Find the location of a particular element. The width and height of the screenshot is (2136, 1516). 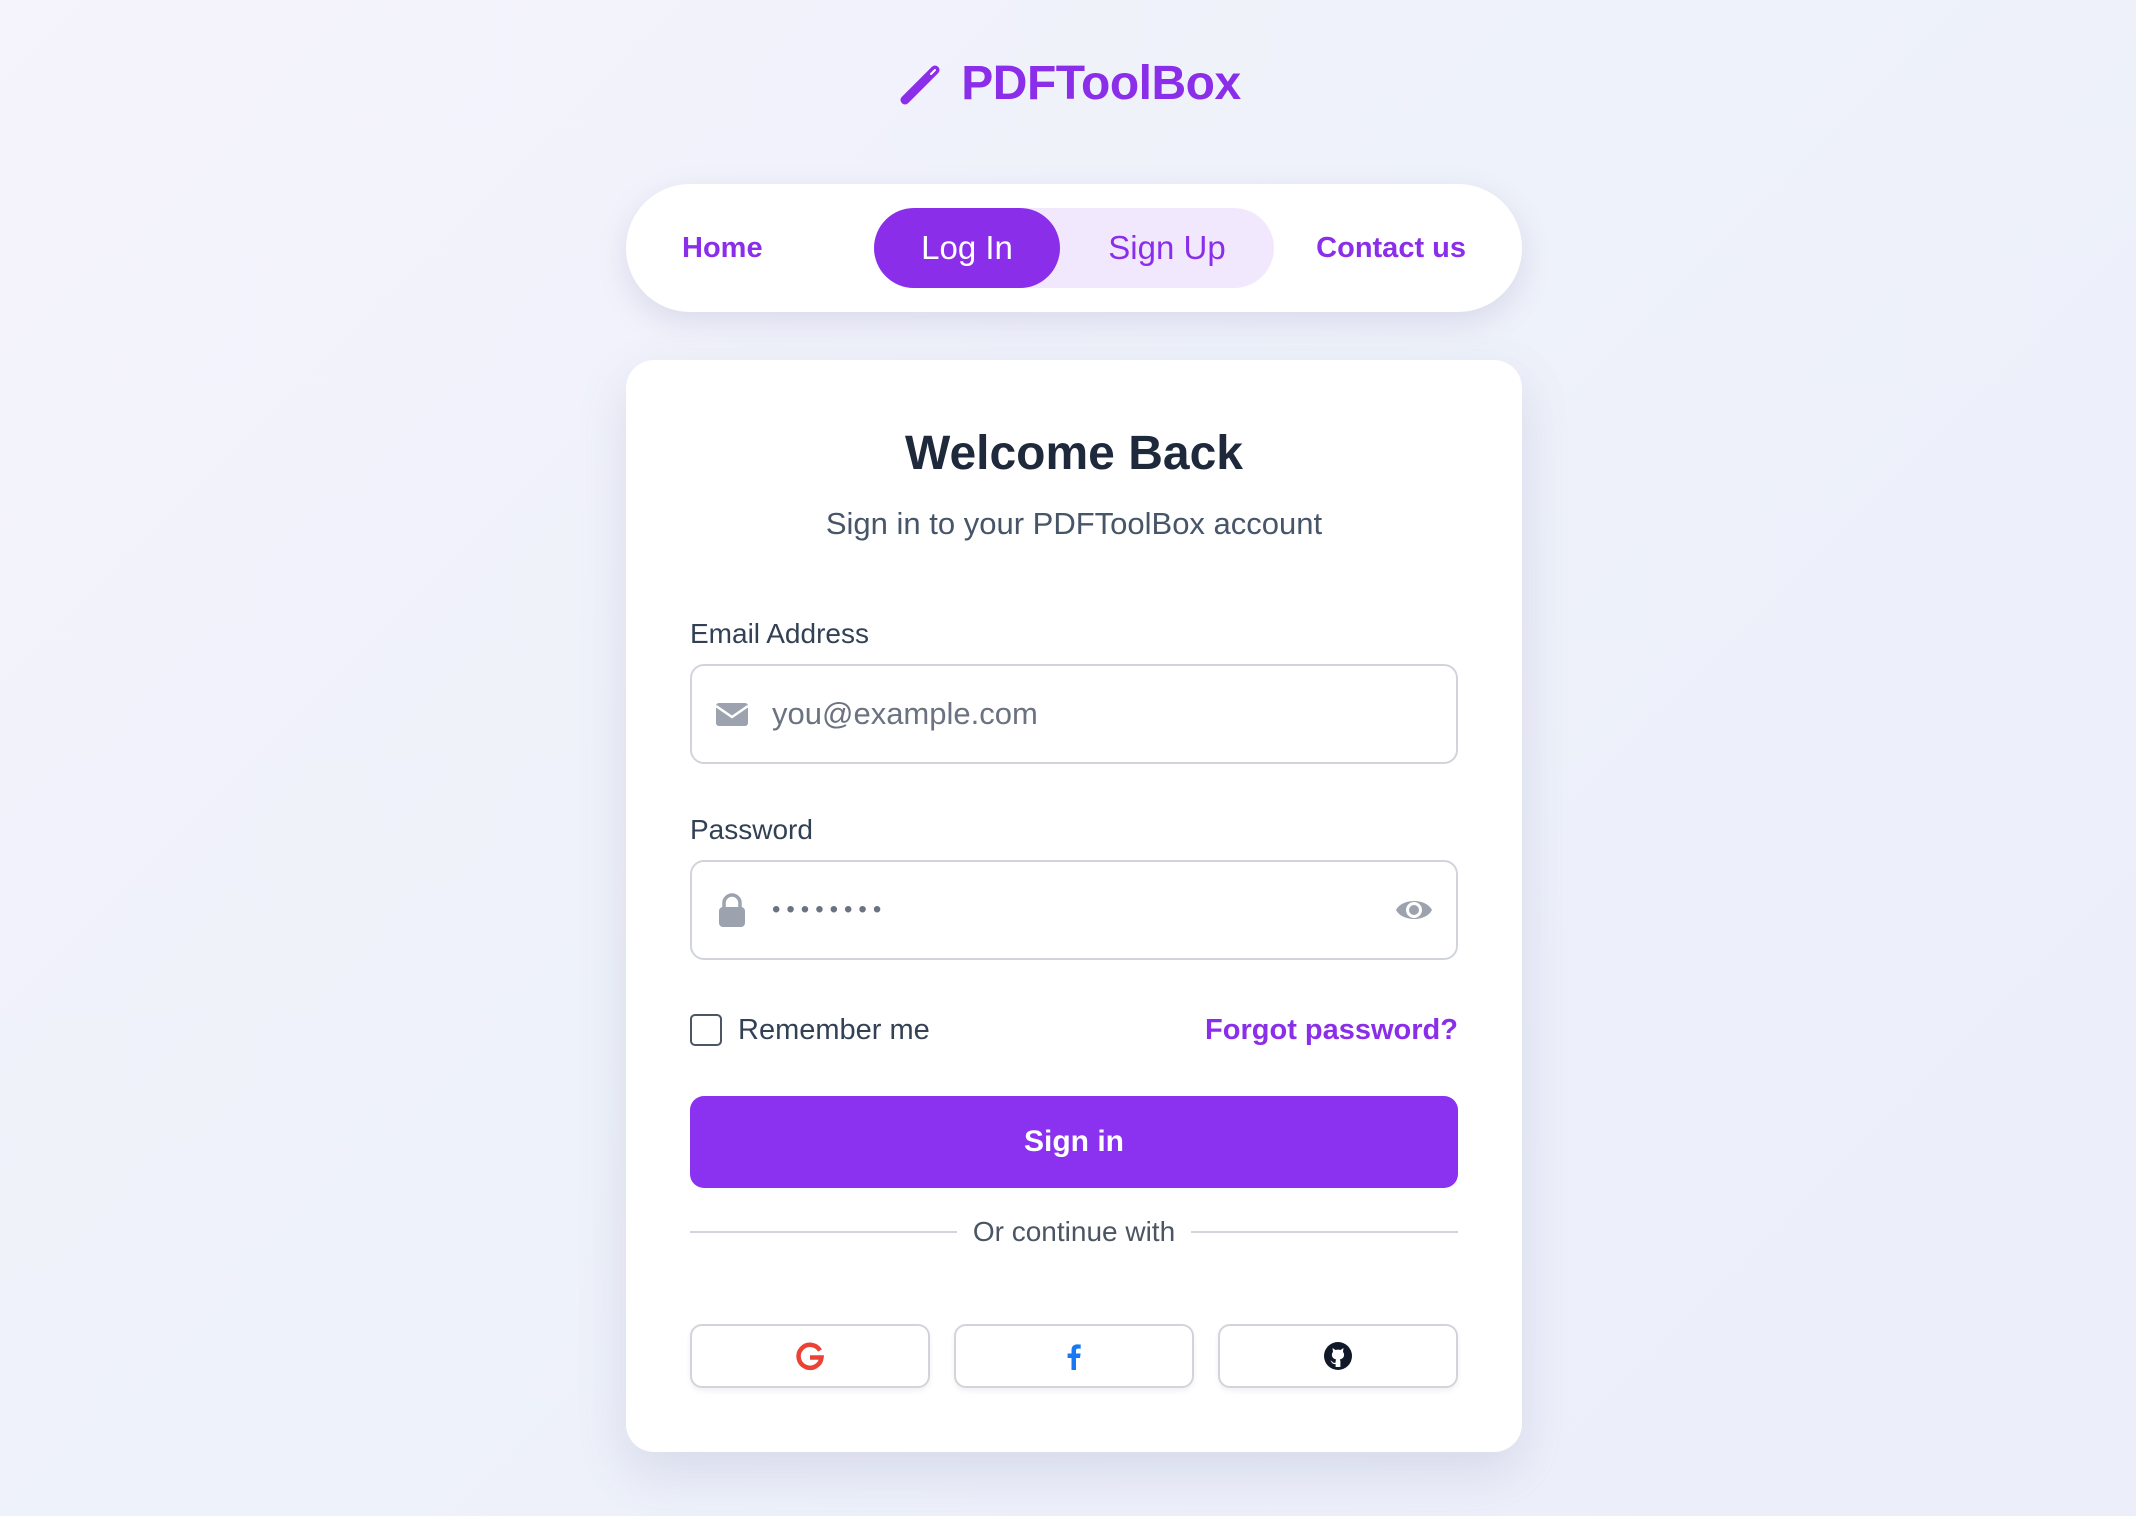

google-icon is located at coordinates (810, 1356).